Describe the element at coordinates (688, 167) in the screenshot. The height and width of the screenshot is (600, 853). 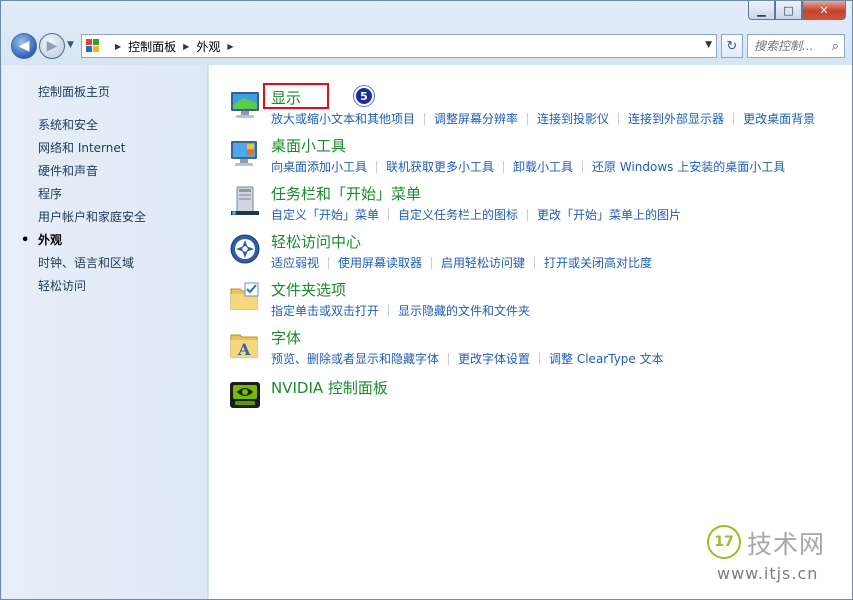
I see `link-restore-gadgets: 还原 Windows 上安装的桌面小工具` at that location.